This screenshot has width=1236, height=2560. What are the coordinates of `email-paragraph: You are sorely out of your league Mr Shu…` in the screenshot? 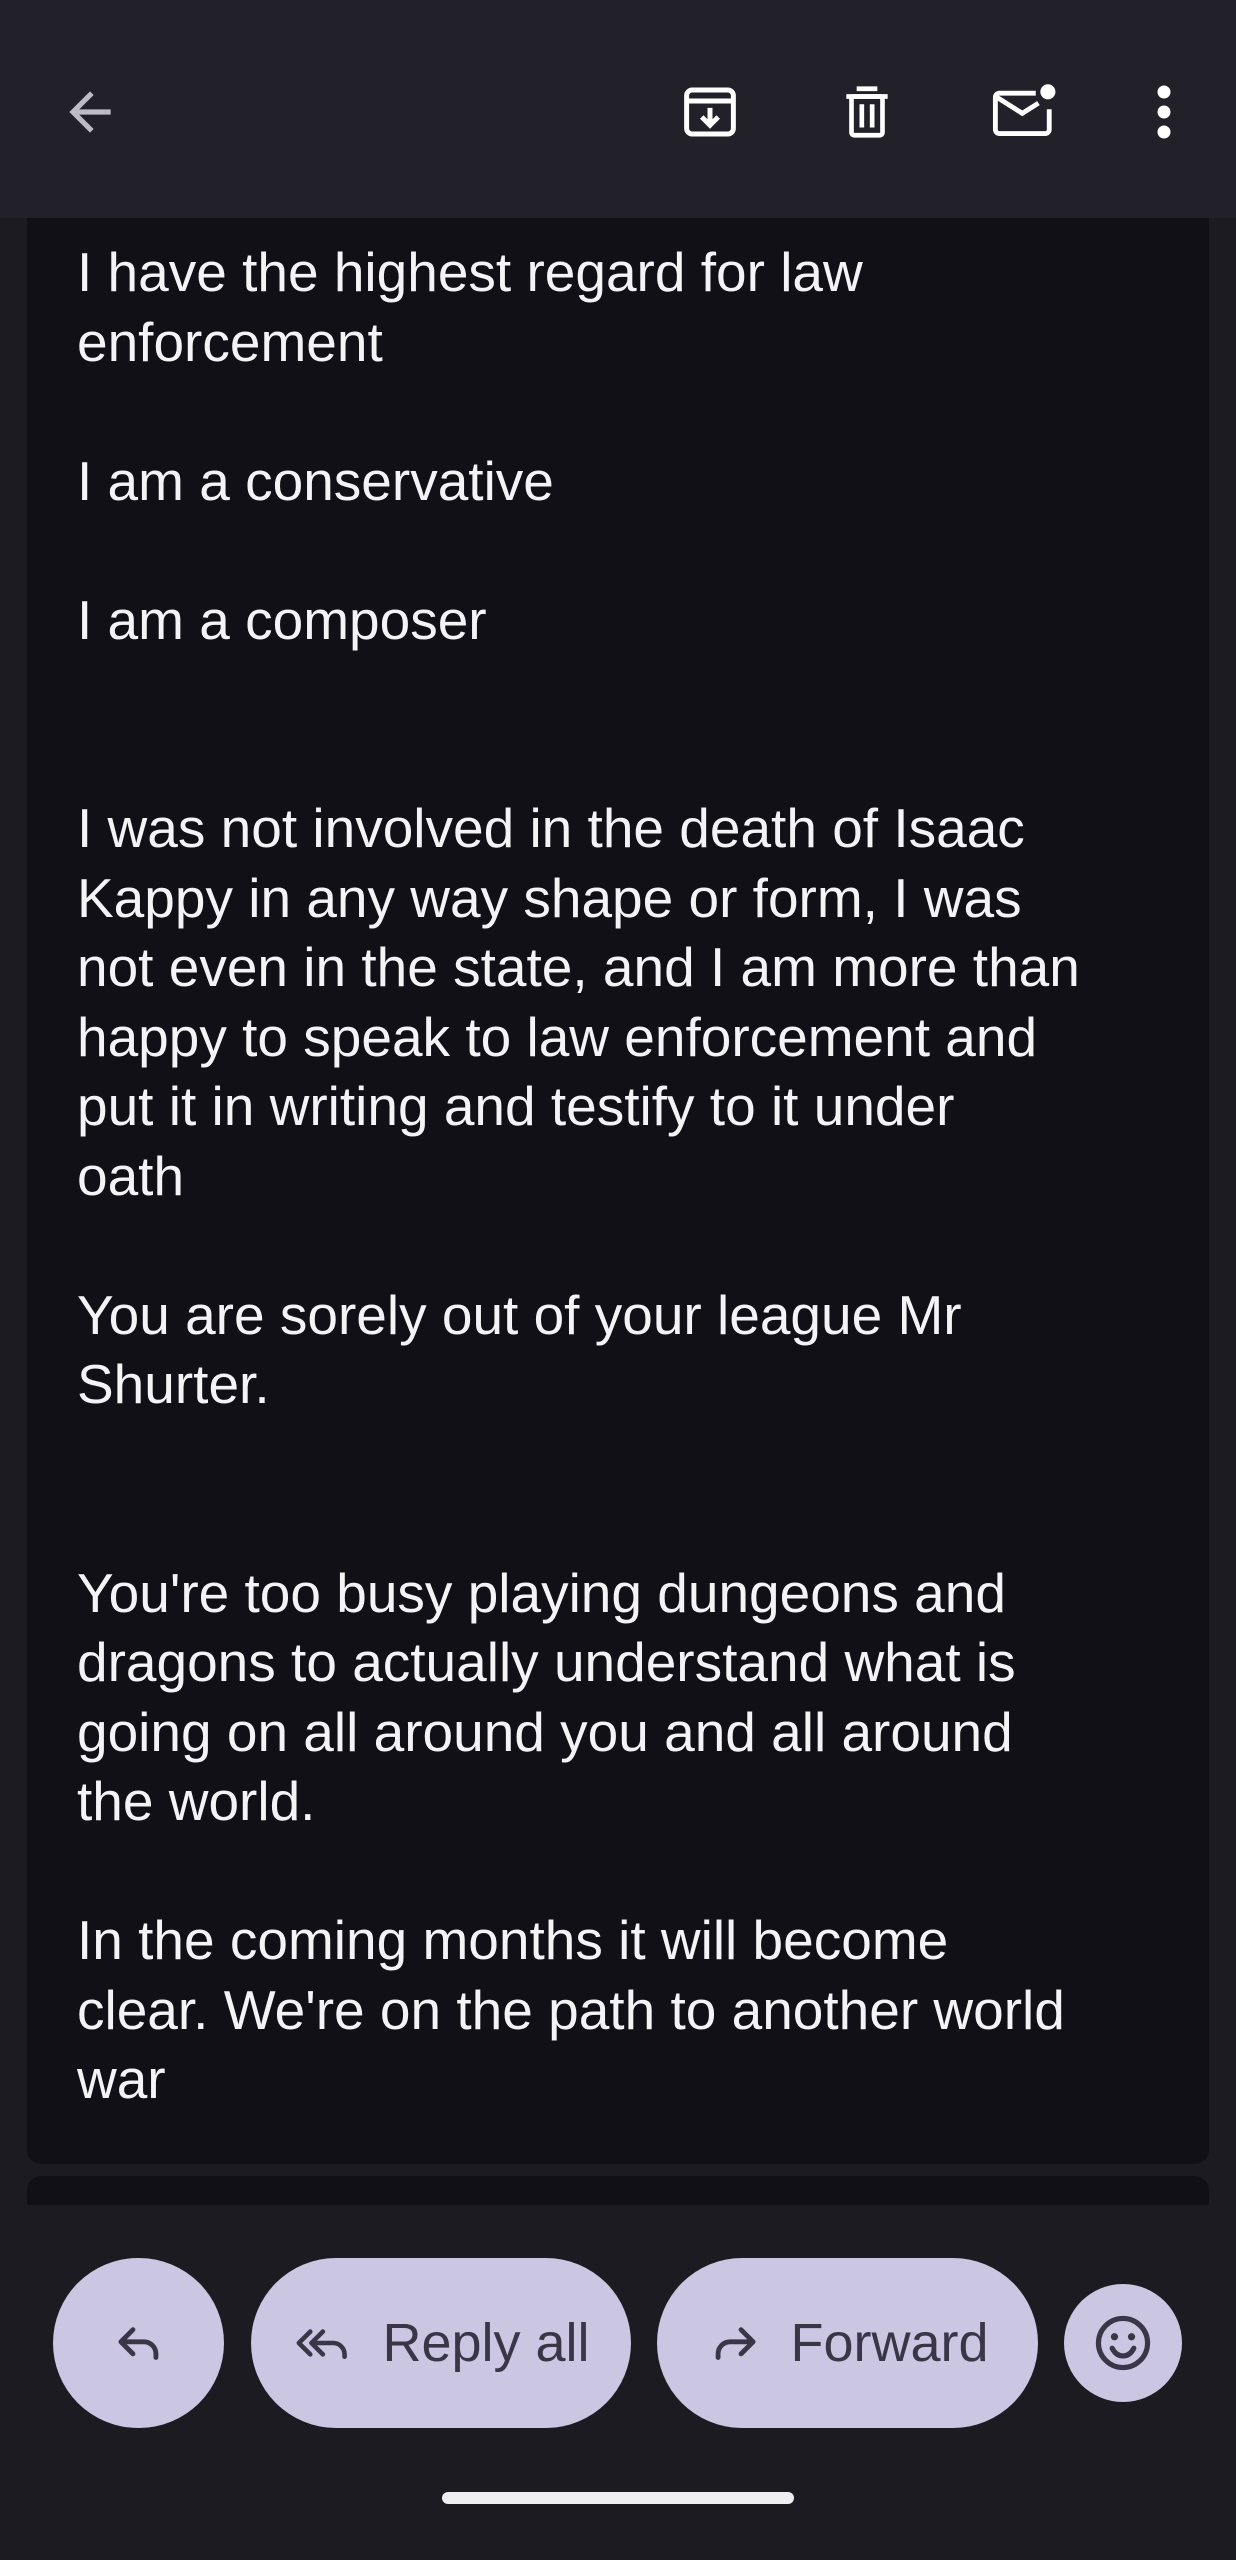 It's located at (519, 1349).